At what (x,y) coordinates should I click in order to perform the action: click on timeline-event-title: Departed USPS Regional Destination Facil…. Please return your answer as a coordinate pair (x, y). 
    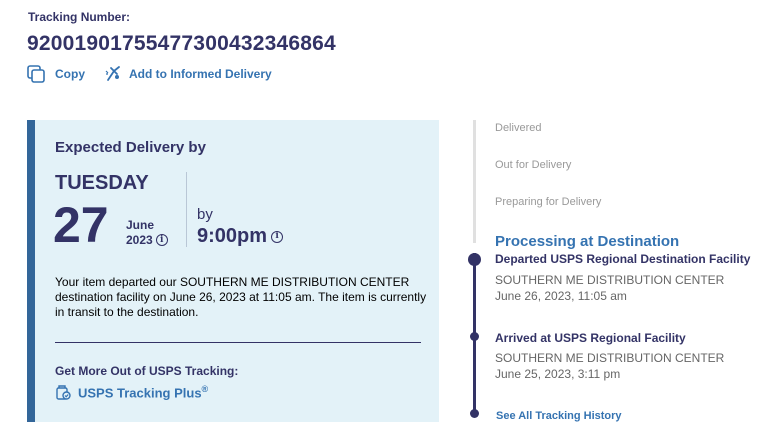
    Looking at the image, I should click on (623, 259).